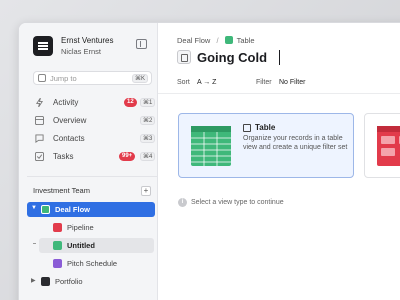 The image size is (400, 300). I want to click on breadcrumb-parent: Deal Flow, so click(193, 40).